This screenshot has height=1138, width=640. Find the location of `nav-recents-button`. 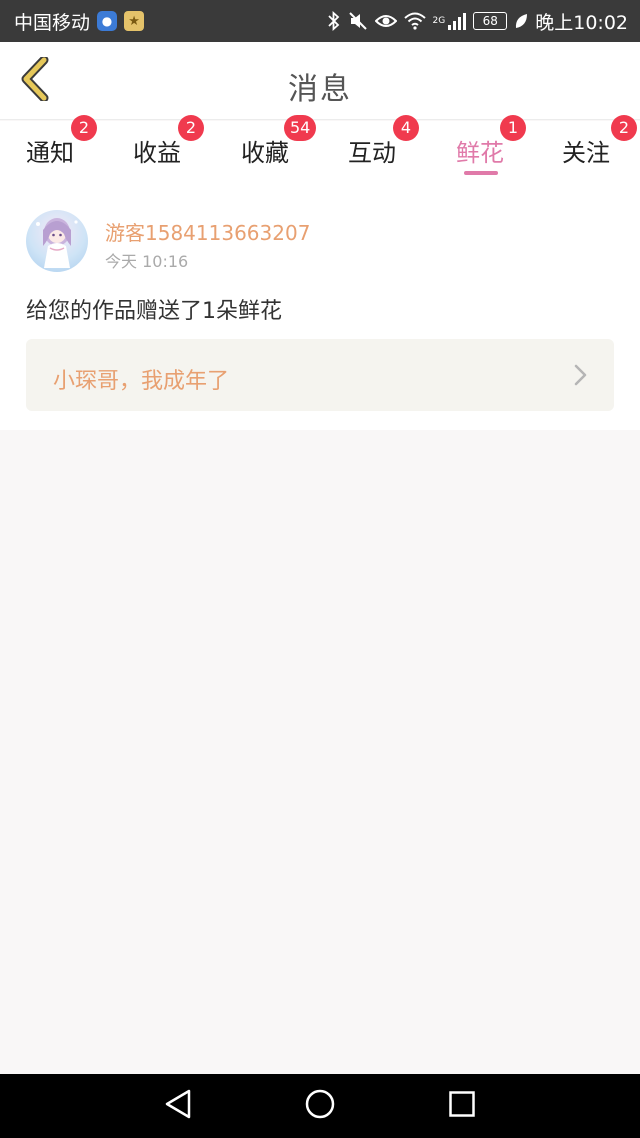

nav-recents-button is located at coordinates (462, 1106).